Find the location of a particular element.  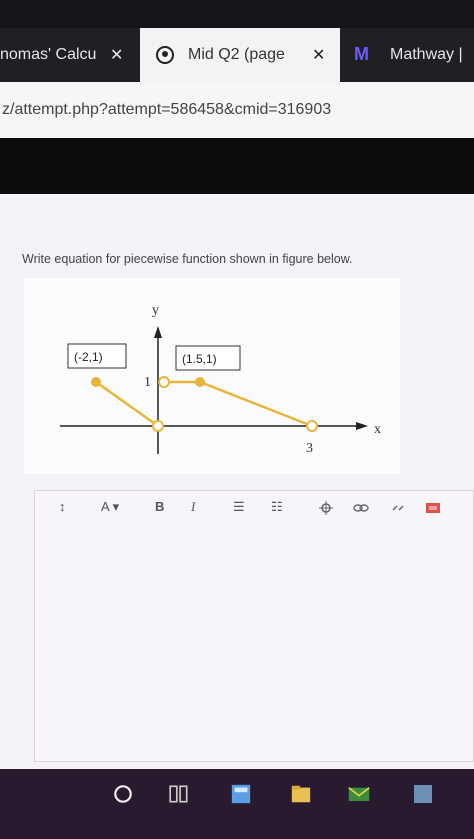

editor-toolbar: ↕ A ▾ B I ☰ ☷ is located at coordinates (254, 509).